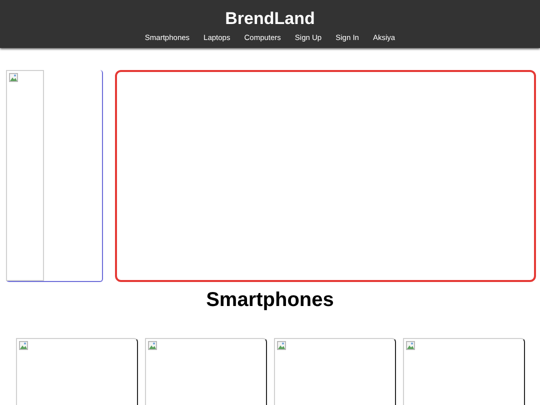  I want to click on site-title: BrendLand, so click(270, 19).